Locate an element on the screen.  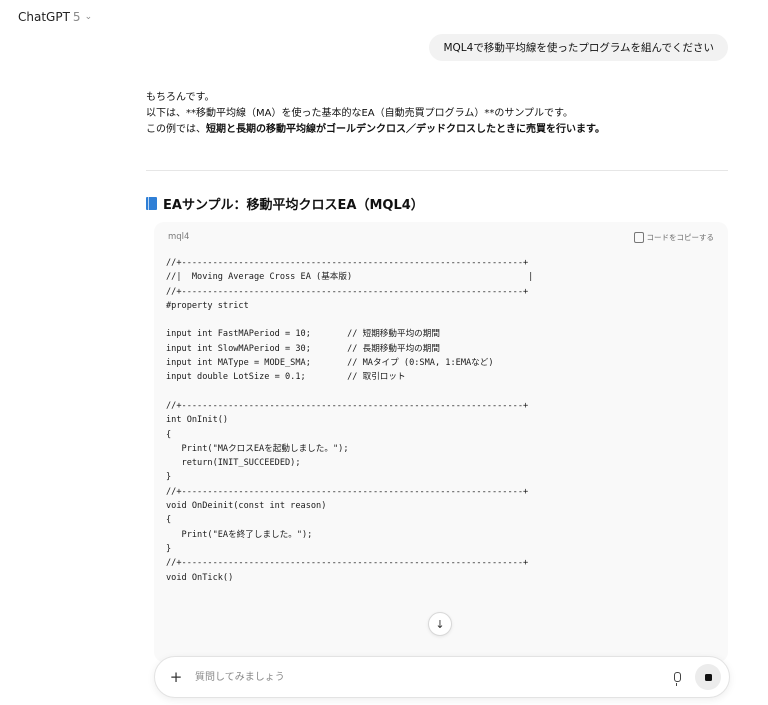
add-attachment-button: + is located at coordinates (176, 677).